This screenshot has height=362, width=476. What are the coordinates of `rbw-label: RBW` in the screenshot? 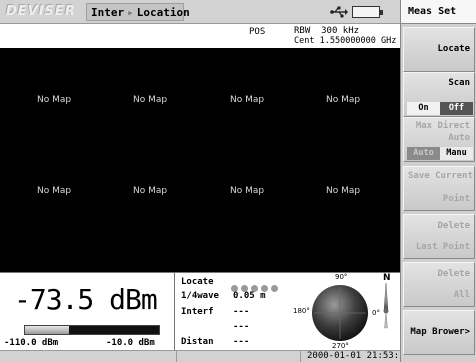 It's located at (302, 31).